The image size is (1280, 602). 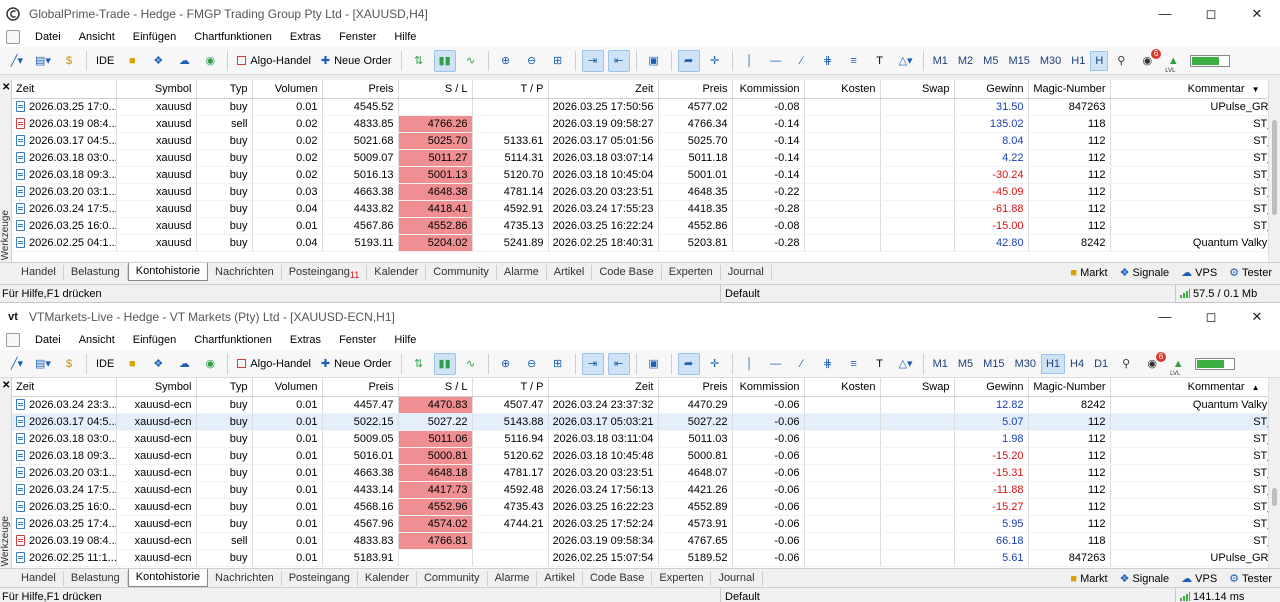 I want to click on channel-icon: ⋕, so click(x=828, y=61).